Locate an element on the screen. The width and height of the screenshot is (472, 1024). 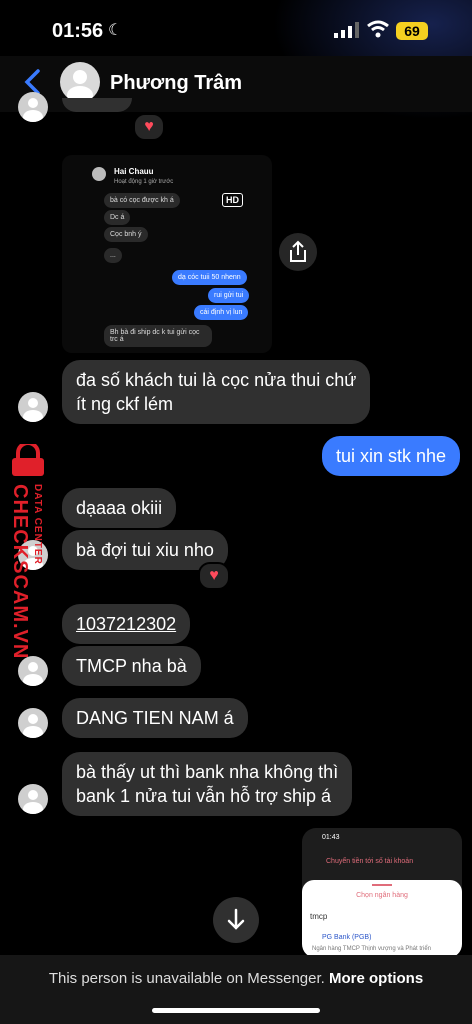
mini-page-title: Chuyển tiền tới số tài khoản is located at coordinates (370, 861).